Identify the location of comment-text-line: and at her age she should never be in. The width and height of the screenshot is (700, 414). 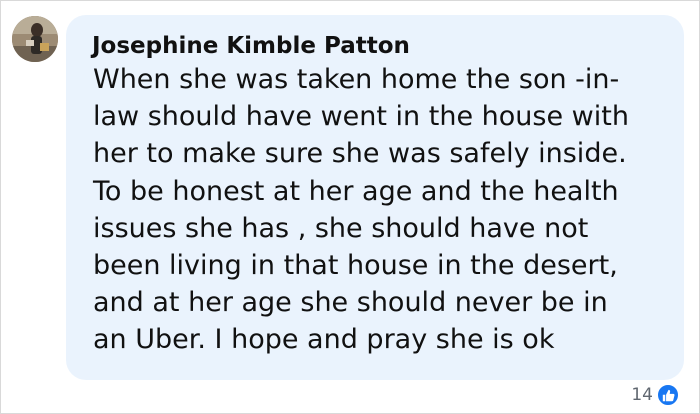
(350, 303).